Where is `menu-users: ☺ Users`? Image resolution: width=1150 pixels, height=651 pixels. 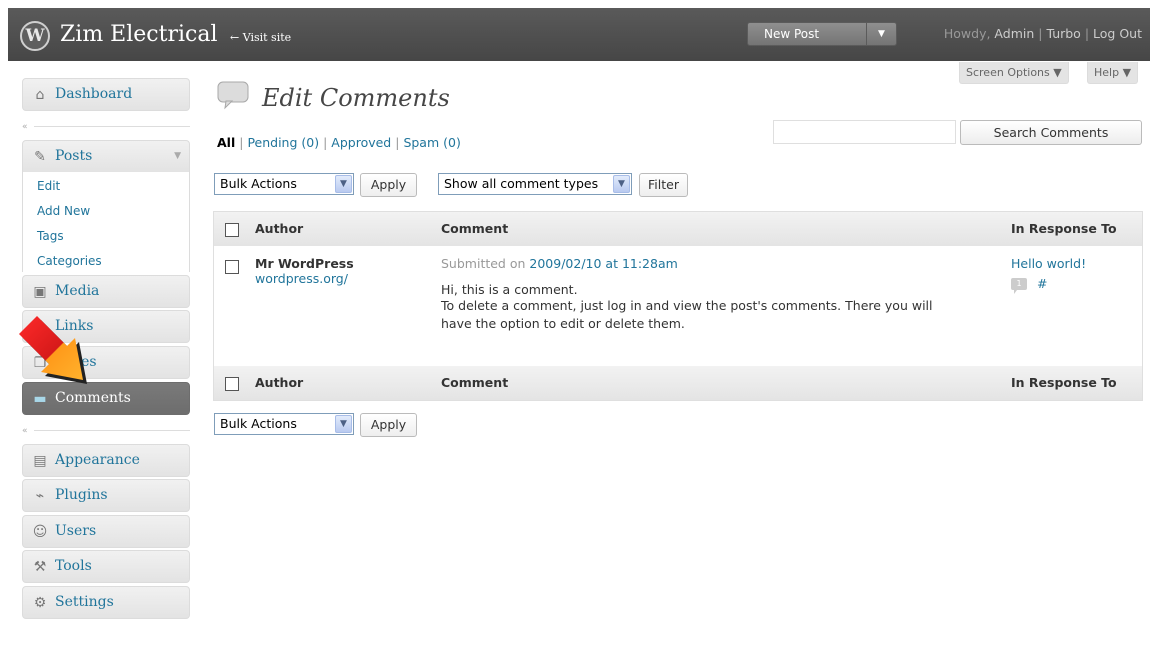
menu-users: ☺ Users is located at coordinates (106, 531).